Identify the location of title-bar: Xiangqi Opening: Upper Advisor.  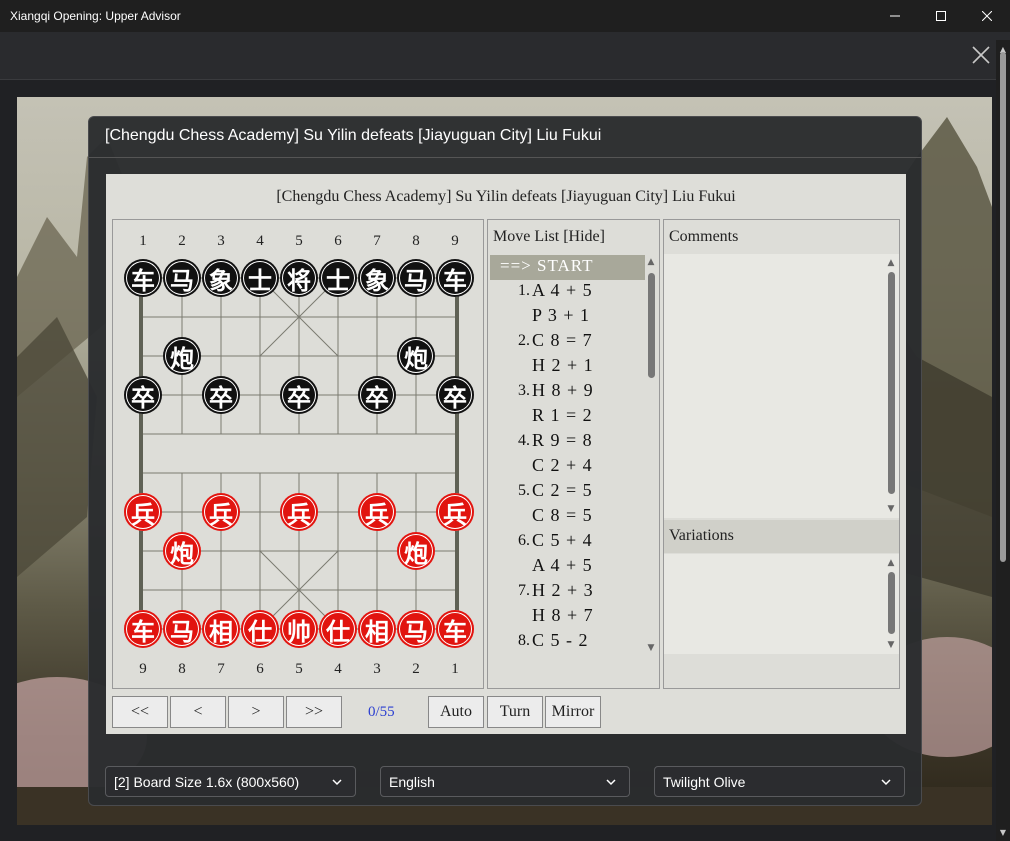
(505, 16).